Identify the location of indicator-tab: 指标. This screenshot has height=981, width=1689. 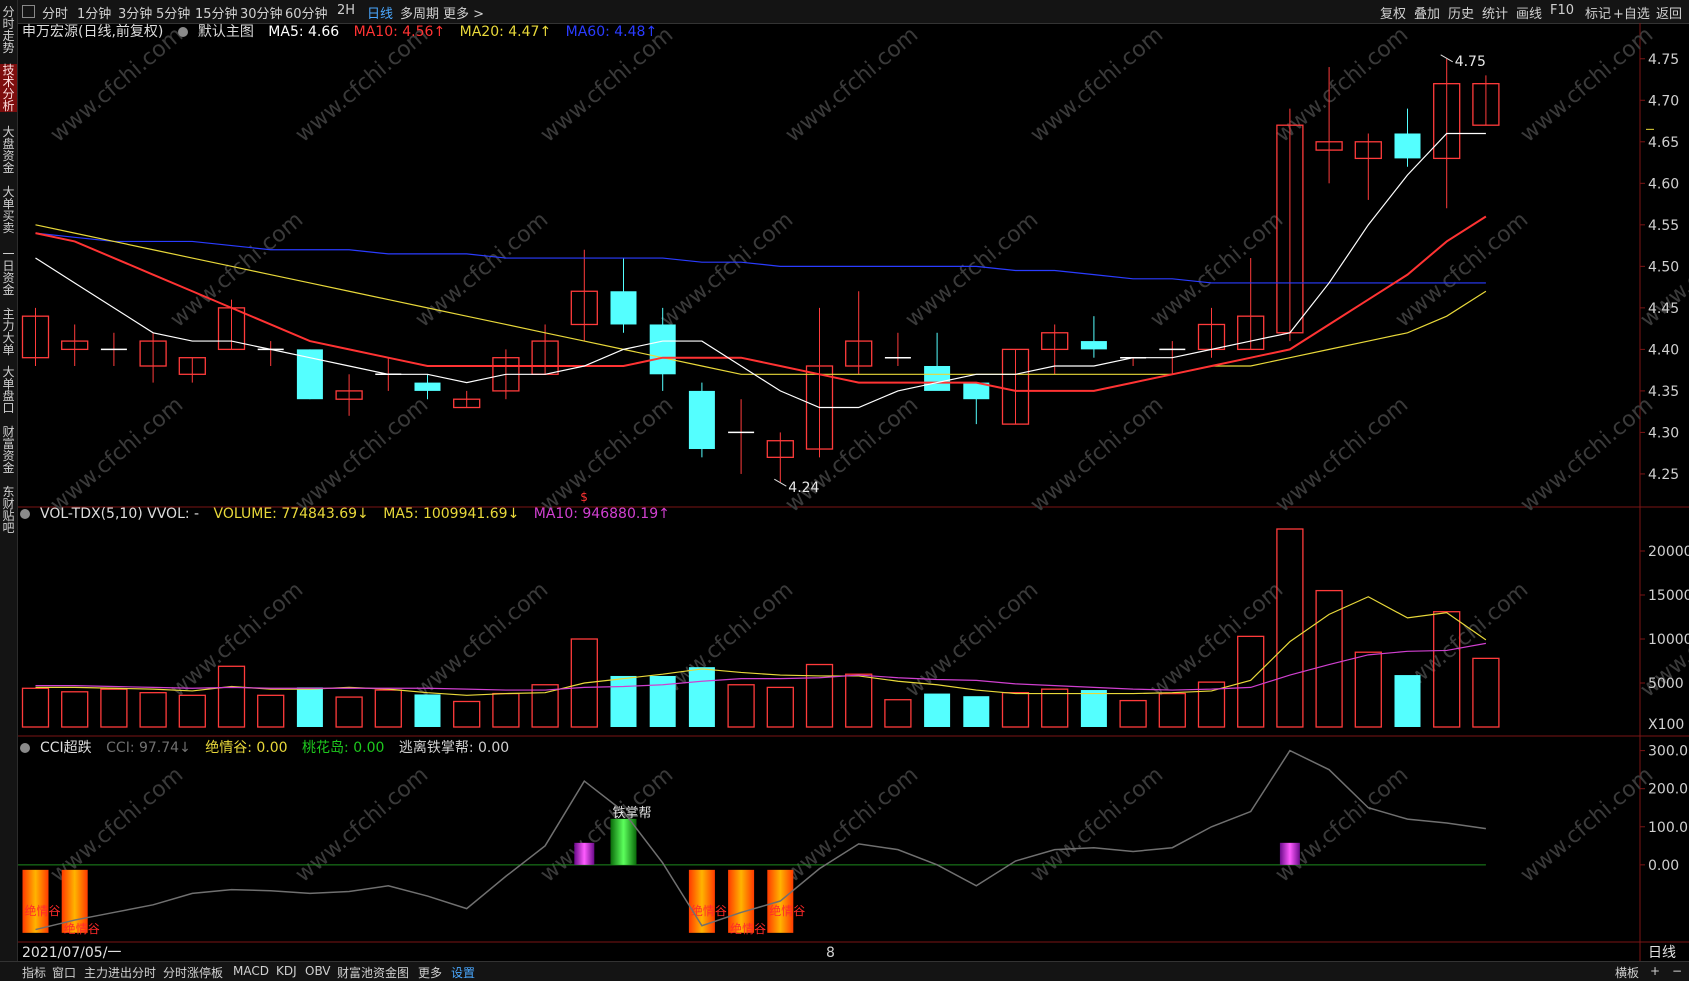
(34, 972).